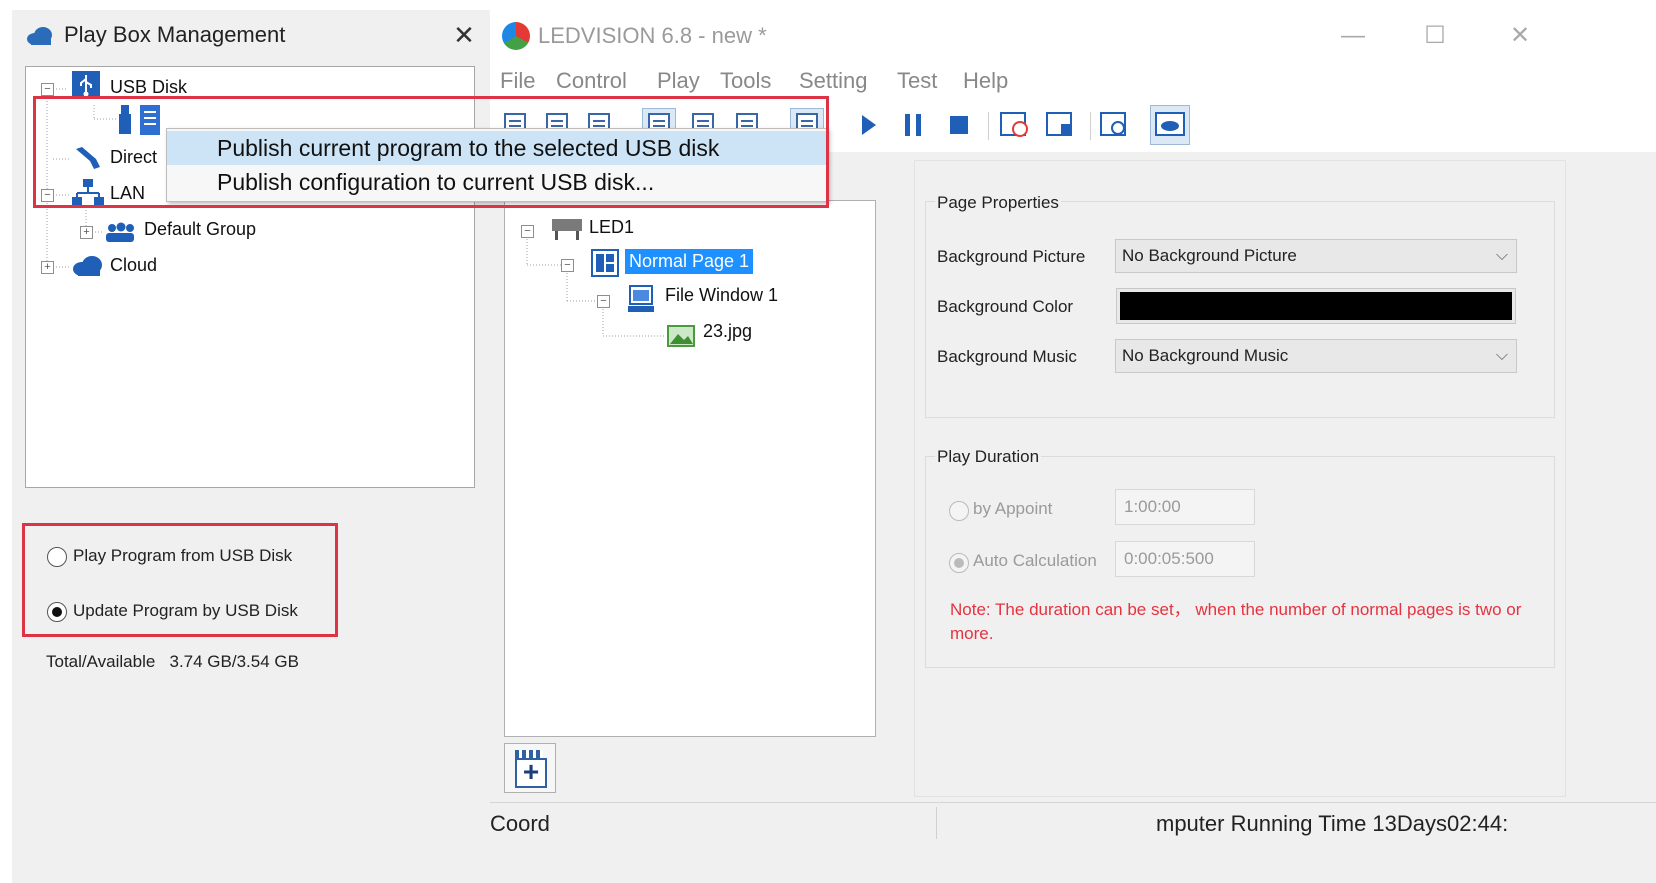 The width and height of the screenshot is (1656, 883). Describe the element at coordinates (516, 36) in the screenshot. I see `ledvision-logo-icon` at that location.